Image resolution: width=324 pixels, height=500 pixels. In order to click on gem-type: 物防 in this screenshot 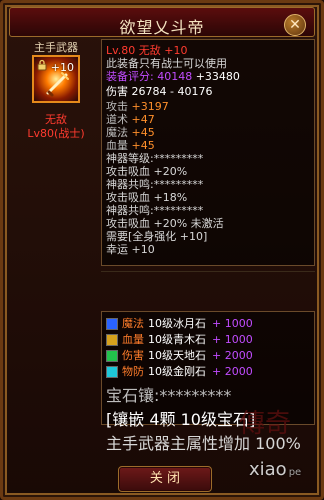, I will do `click(133, 371)`.